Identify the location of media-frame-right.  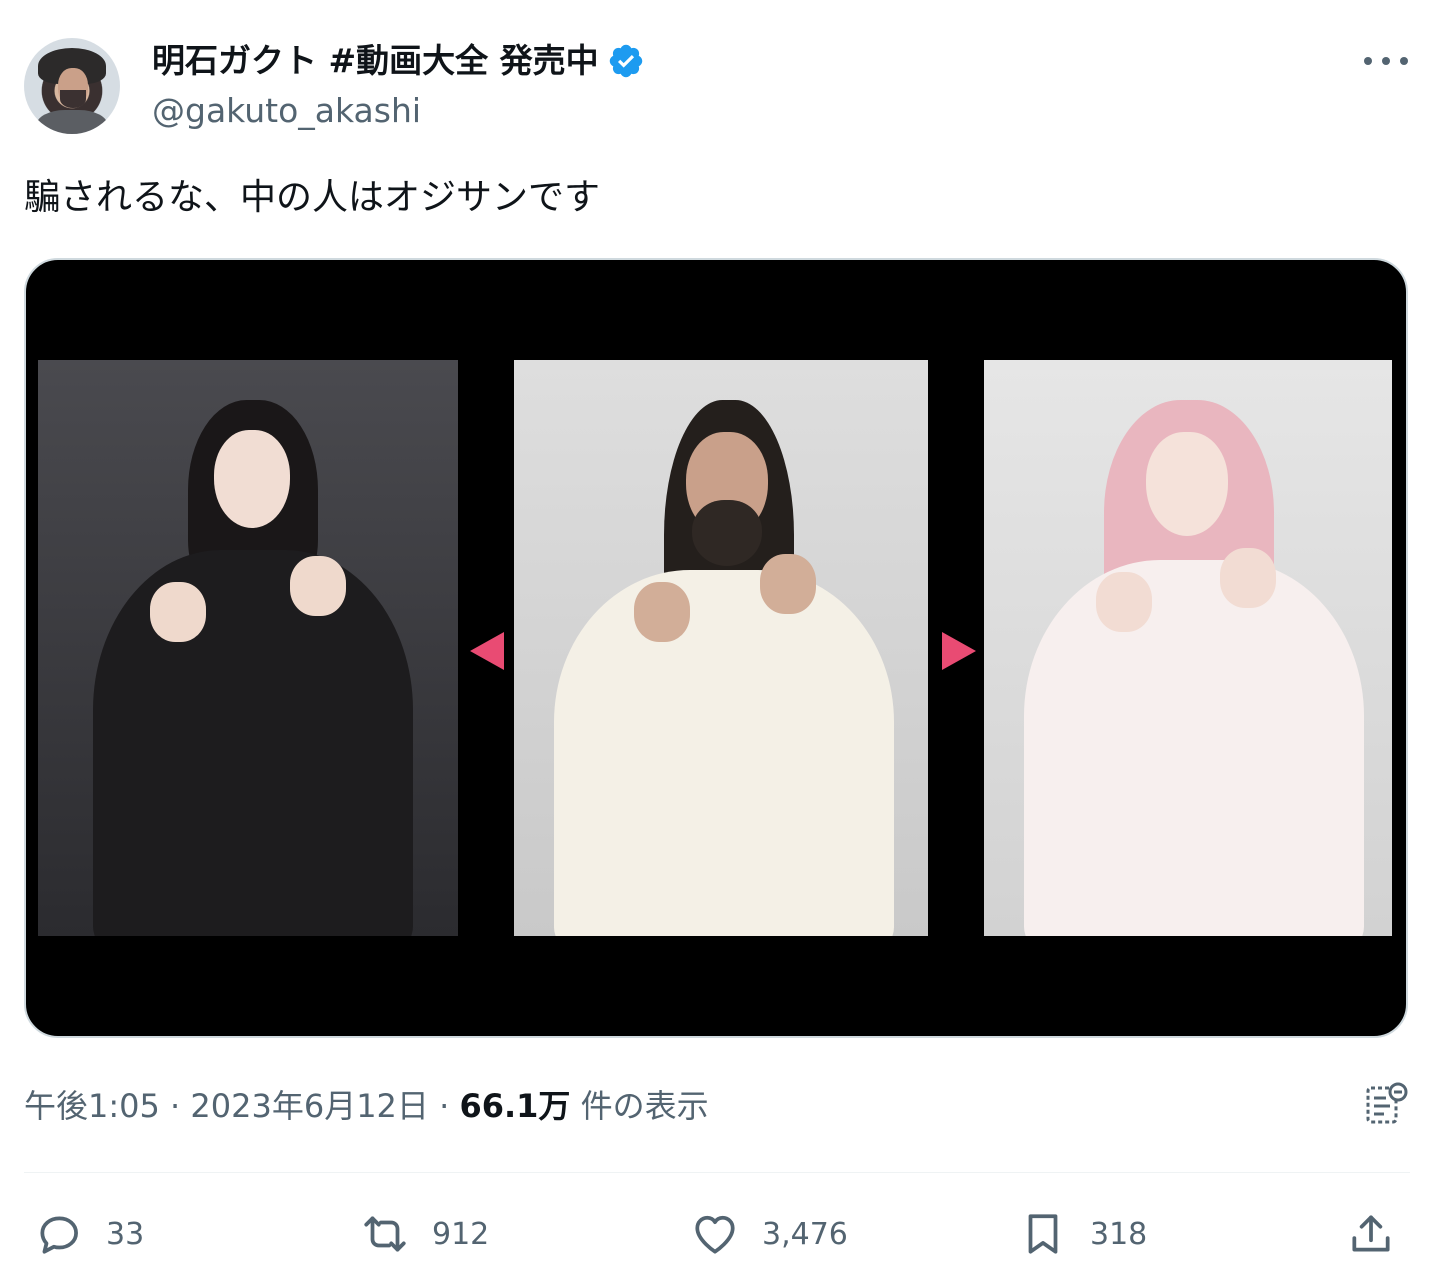
(1188, 648).